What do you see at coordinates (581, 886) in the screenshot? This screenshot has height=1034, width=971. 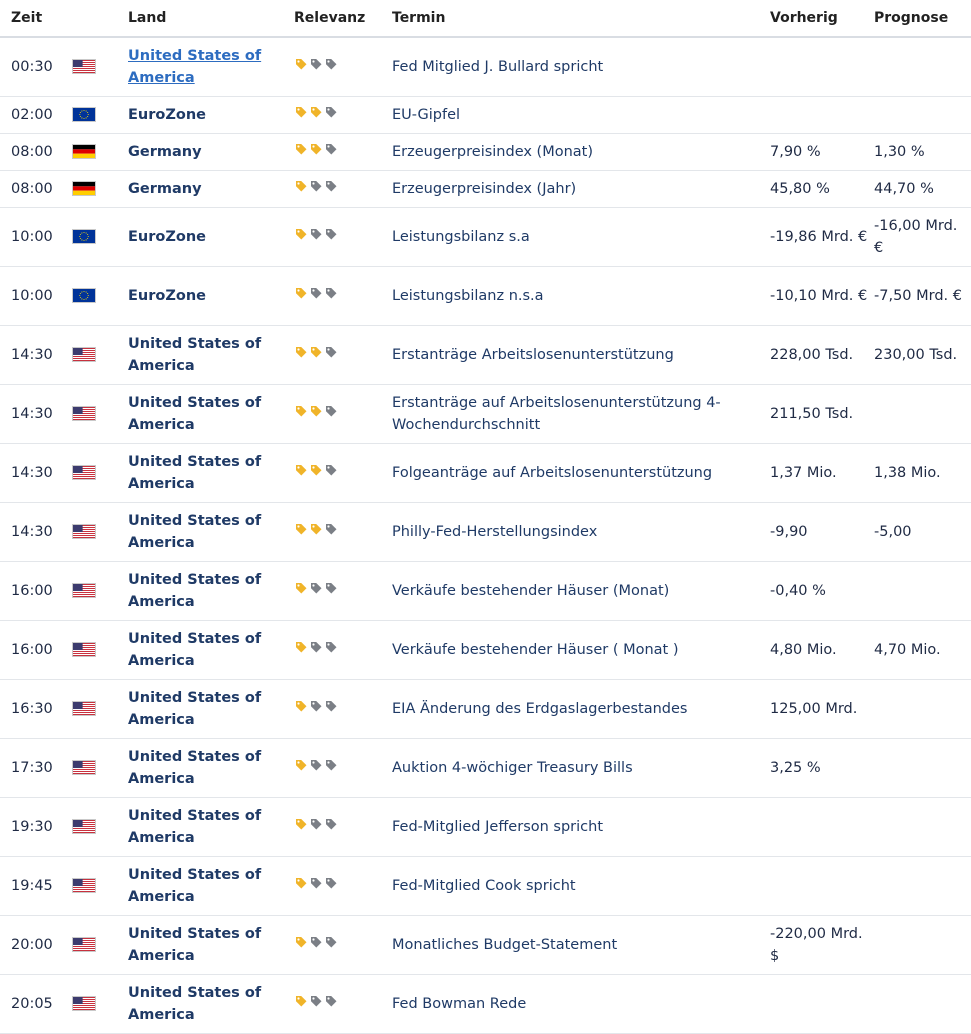 I see `row-event: Fed-Mitglied Cook spricht` at bounding box center [581, 886].